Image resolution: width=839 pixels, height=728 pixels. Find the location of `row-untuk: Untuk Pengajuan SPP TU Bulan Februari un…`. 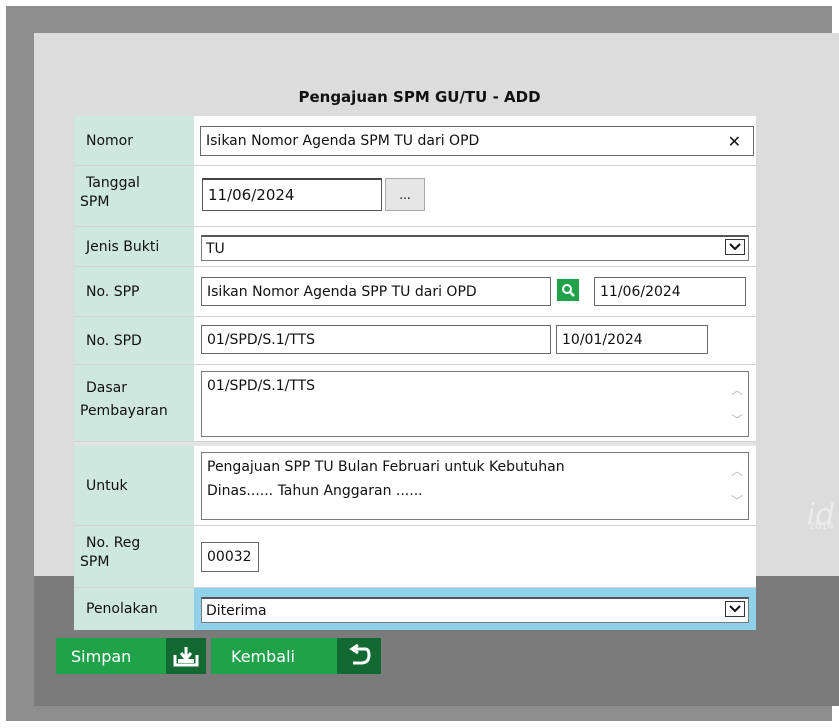

row-untuk: Untuk Pengajuan SPP TU Bulan Februari un… is located at coordinates (415, 484).